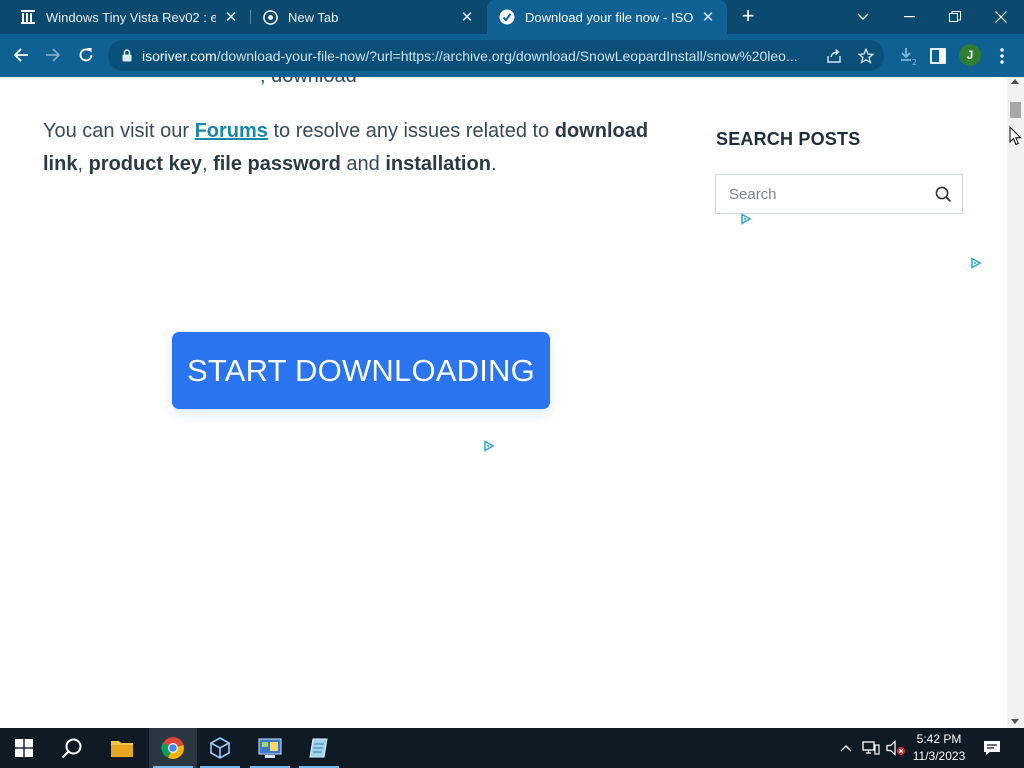  Describe the element at coordinates (319, 748) in the screenshot. I see `notepad-icon` at that location.